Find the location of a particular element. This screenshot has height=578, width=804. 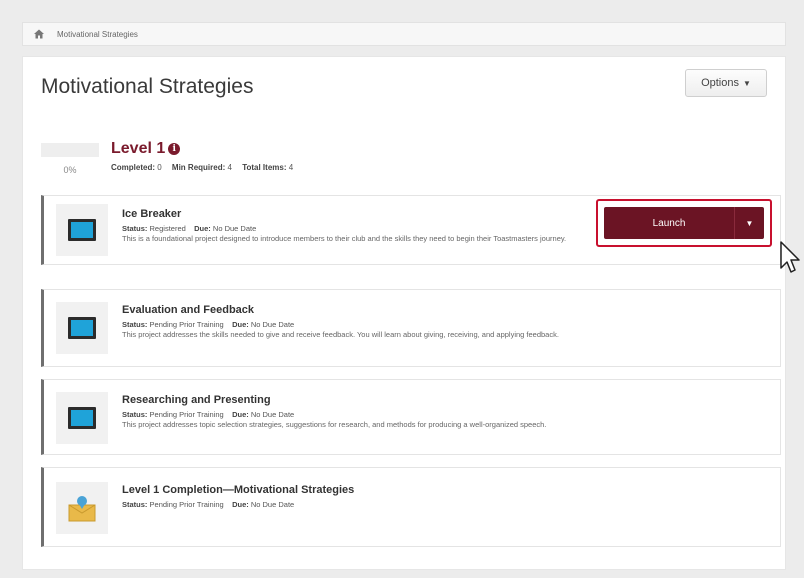

launch-dropdown-toggle: ▼ is located at coordinates (749, 223).